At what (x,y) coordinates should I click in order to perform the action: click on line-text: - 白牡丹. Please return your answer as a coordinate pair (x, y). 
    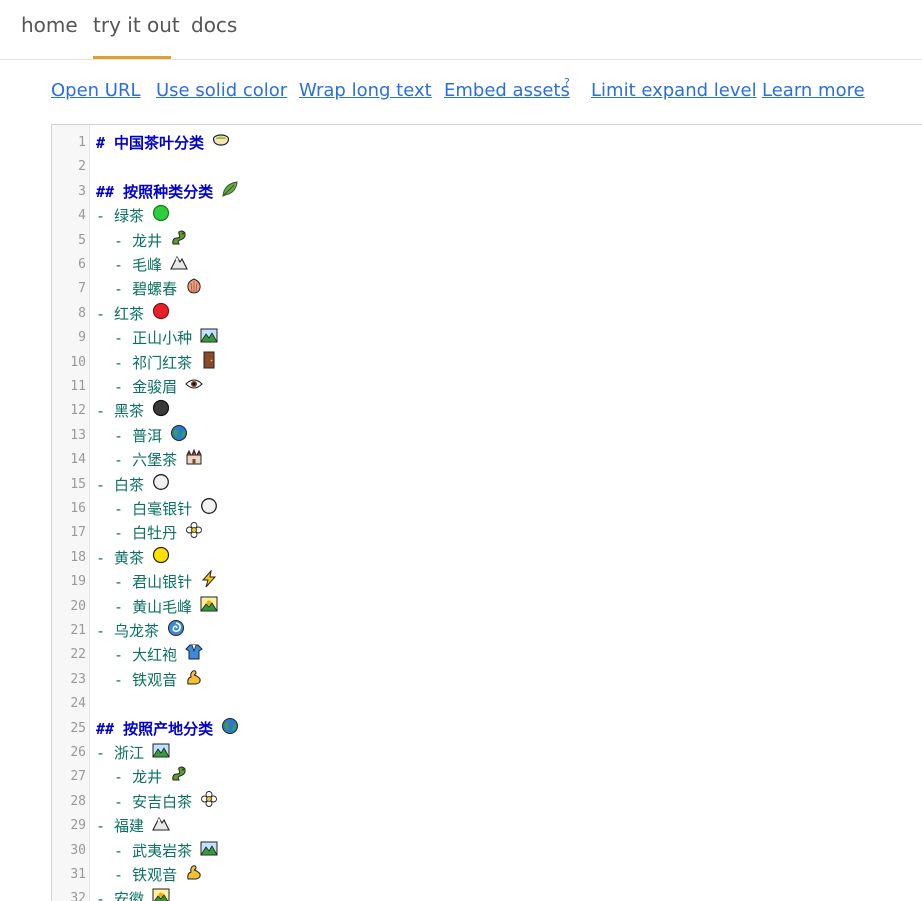
    Looking at the image, I should click on (137, 533).